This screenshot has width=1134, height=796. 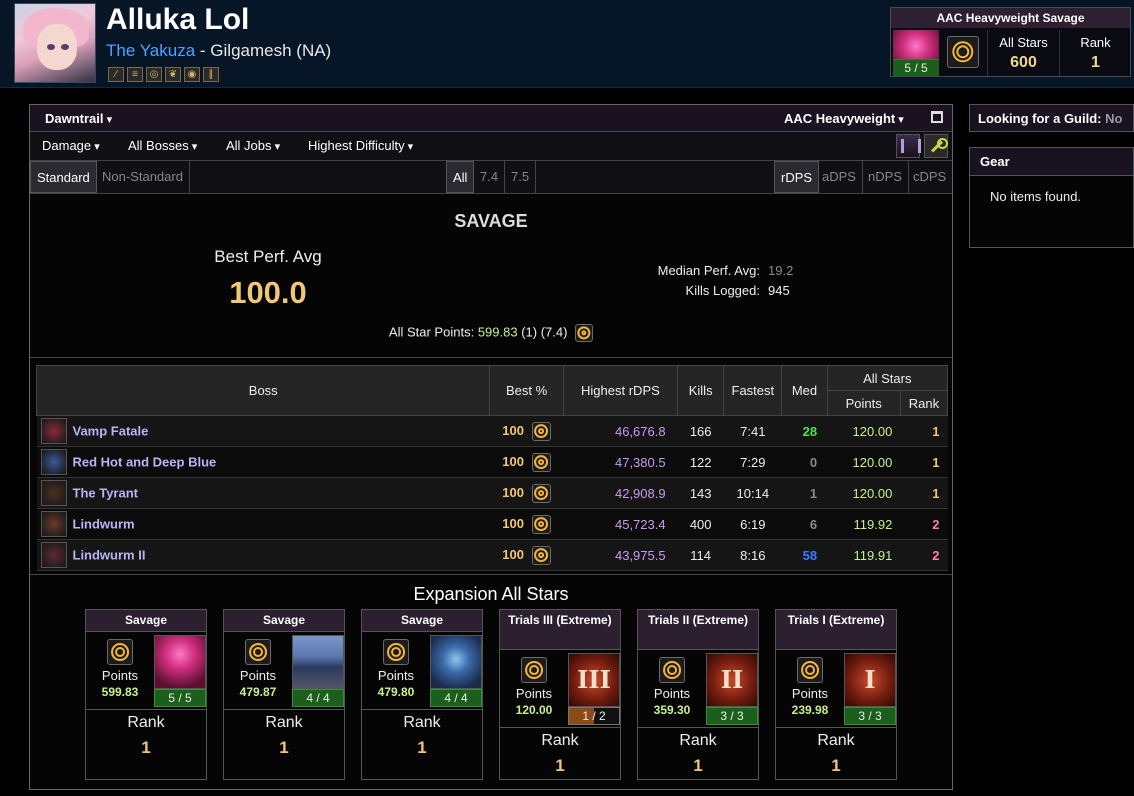 I want to click on tab-patch-7-4: 7.4, so click(x=490, y=177).